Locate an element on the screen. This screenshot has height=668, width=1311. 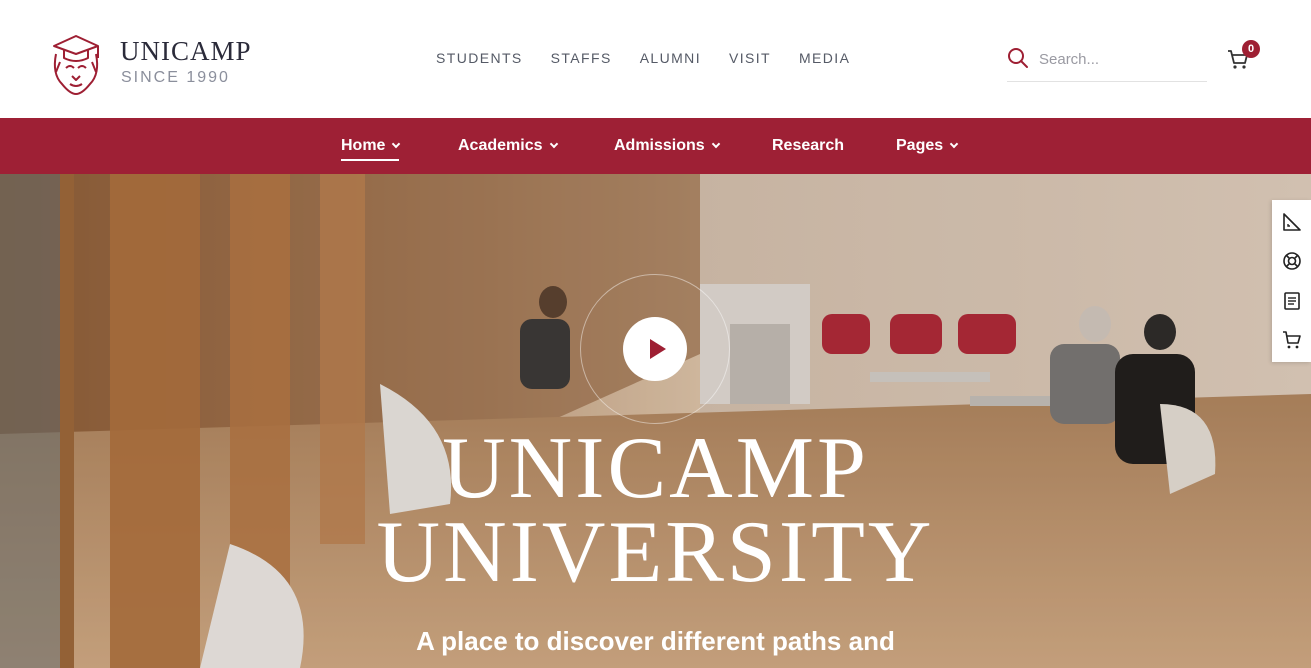
mainnav-pages-label: Pages is located at coordinates (920, 145).